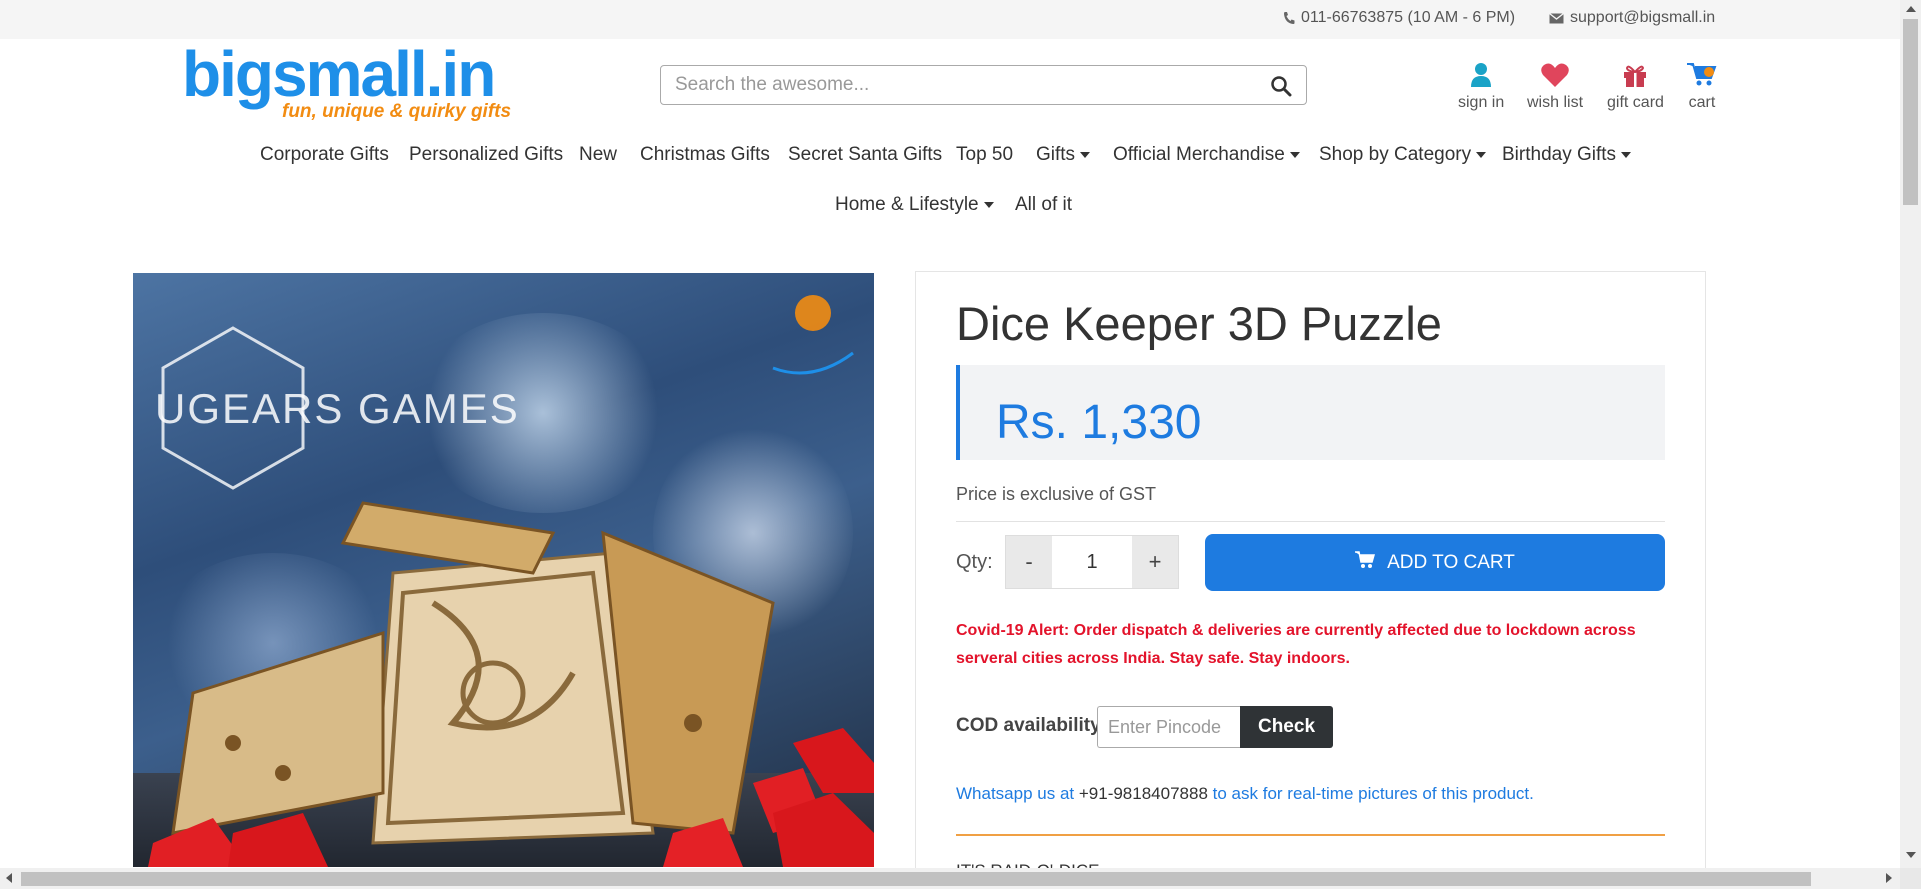  I want to click on nav-item-corporate-gifts: Corporate Gifts, so click(324, 155).